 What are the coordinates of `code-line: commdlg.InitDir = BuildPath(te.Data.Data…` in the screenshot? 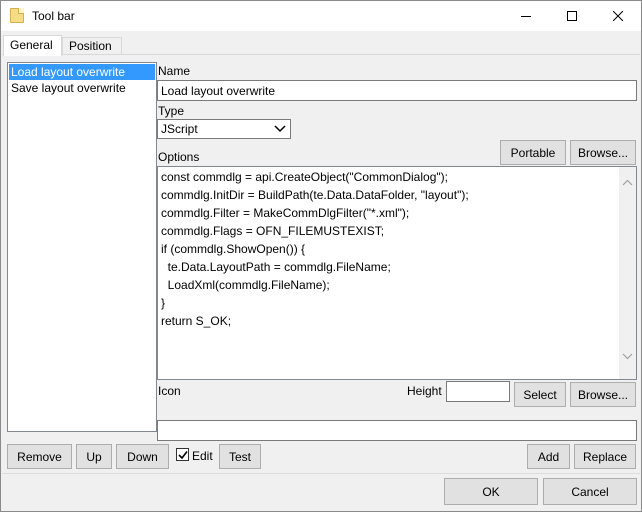 It's located at (315, 195).